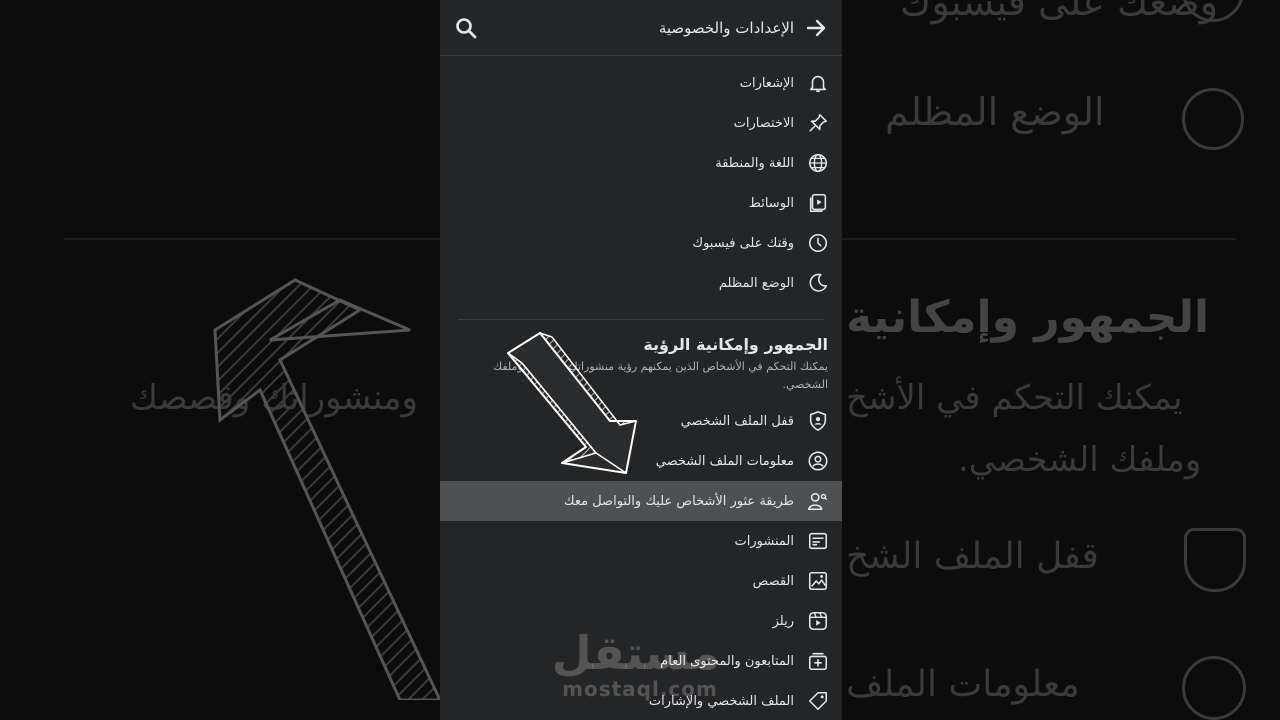 This screenshot has width=1280, height=720. What do you see at coordinates (641, 319) in the screenshot?
I see `divider` at bounding box center [641, 319].